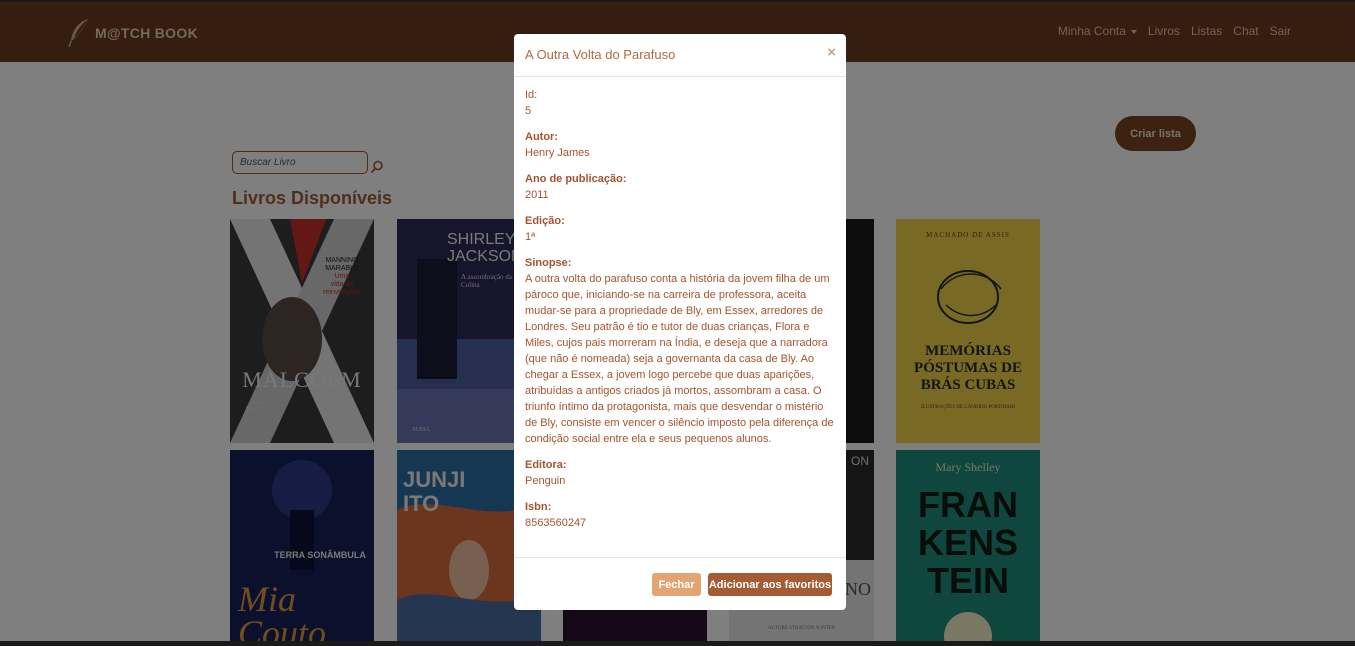 The width and height of the screenshot is (1355, 646). I want to click on modal-header: A Outra Volta do Parafuso ×, so click(680, 55).